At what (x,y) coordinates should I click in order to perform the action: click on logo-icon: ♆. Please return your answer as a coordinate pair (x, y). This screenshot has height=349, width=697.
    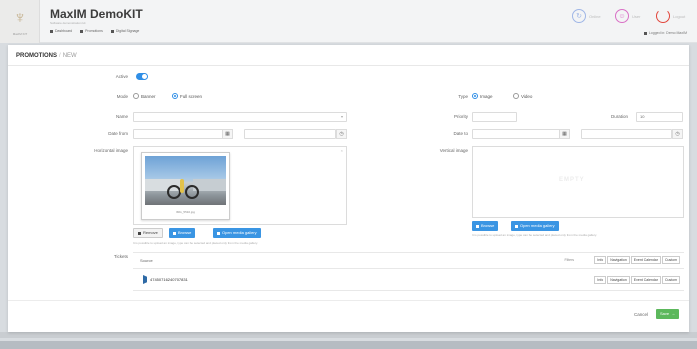
    Looking at the image, I should click on (20, 17).